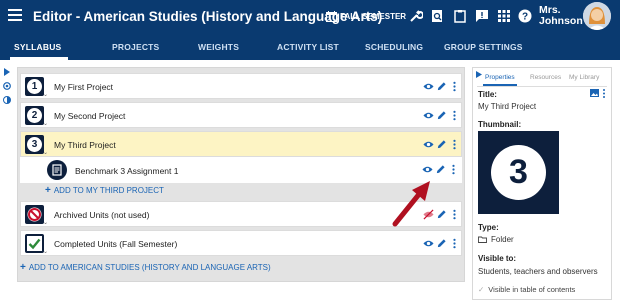  I want to click on visible-to-value: Students, teachers and observers, so click(538, 271).